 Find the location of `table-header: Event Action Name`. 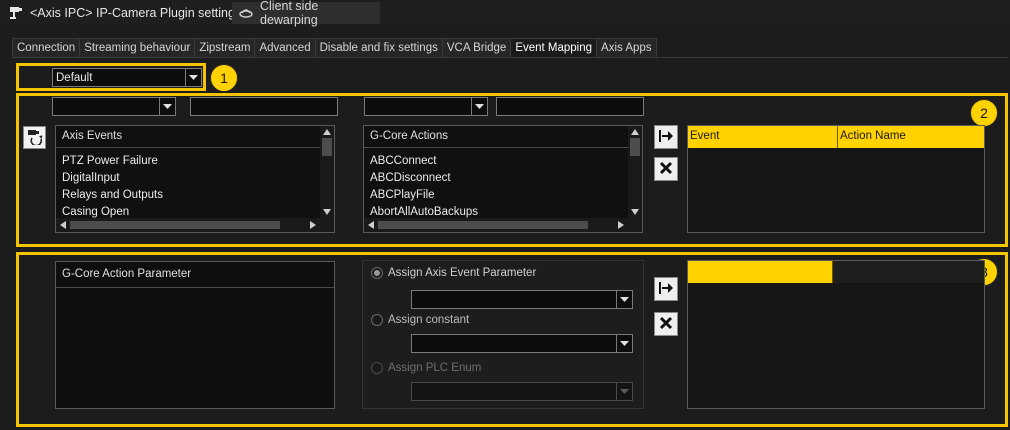

table-header: Event Action Name is located at coordinates (836, 137).